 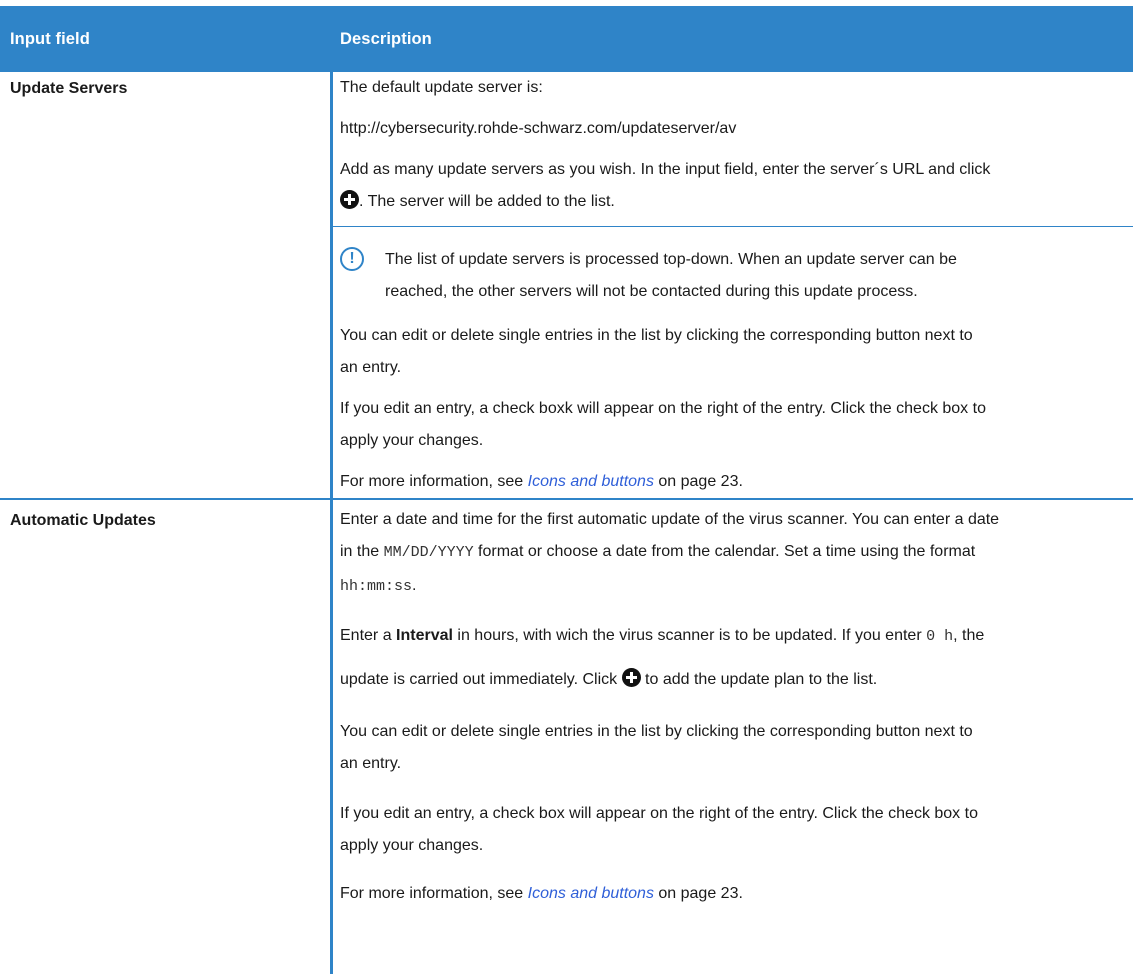 What do you see at coordinates (69, 88) in the screenshot?
I see `field-update-servers: Update Servers` at bounding box center [69, 88].